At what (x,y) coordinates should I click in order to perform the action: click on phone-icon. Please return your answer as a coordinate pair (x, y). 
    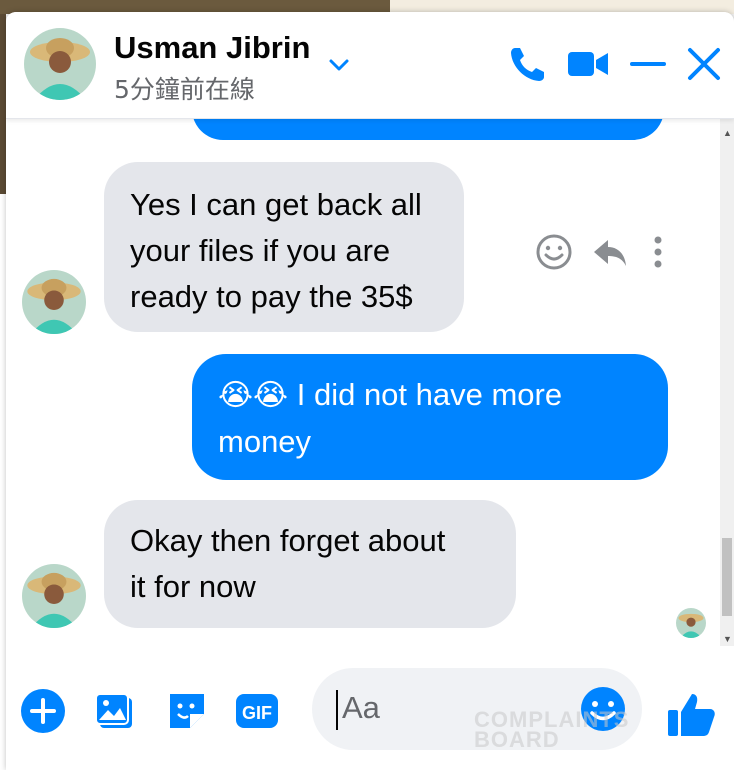
    Looking at the image, I should click on (528, 64).